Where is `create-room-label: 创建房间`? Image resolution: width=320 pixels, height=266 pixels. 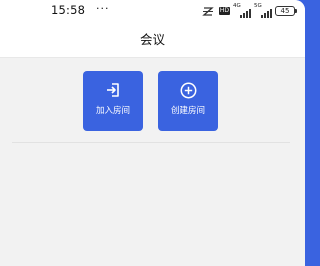
create-room-label: 创建房间 is located at coordinates (187, 111).